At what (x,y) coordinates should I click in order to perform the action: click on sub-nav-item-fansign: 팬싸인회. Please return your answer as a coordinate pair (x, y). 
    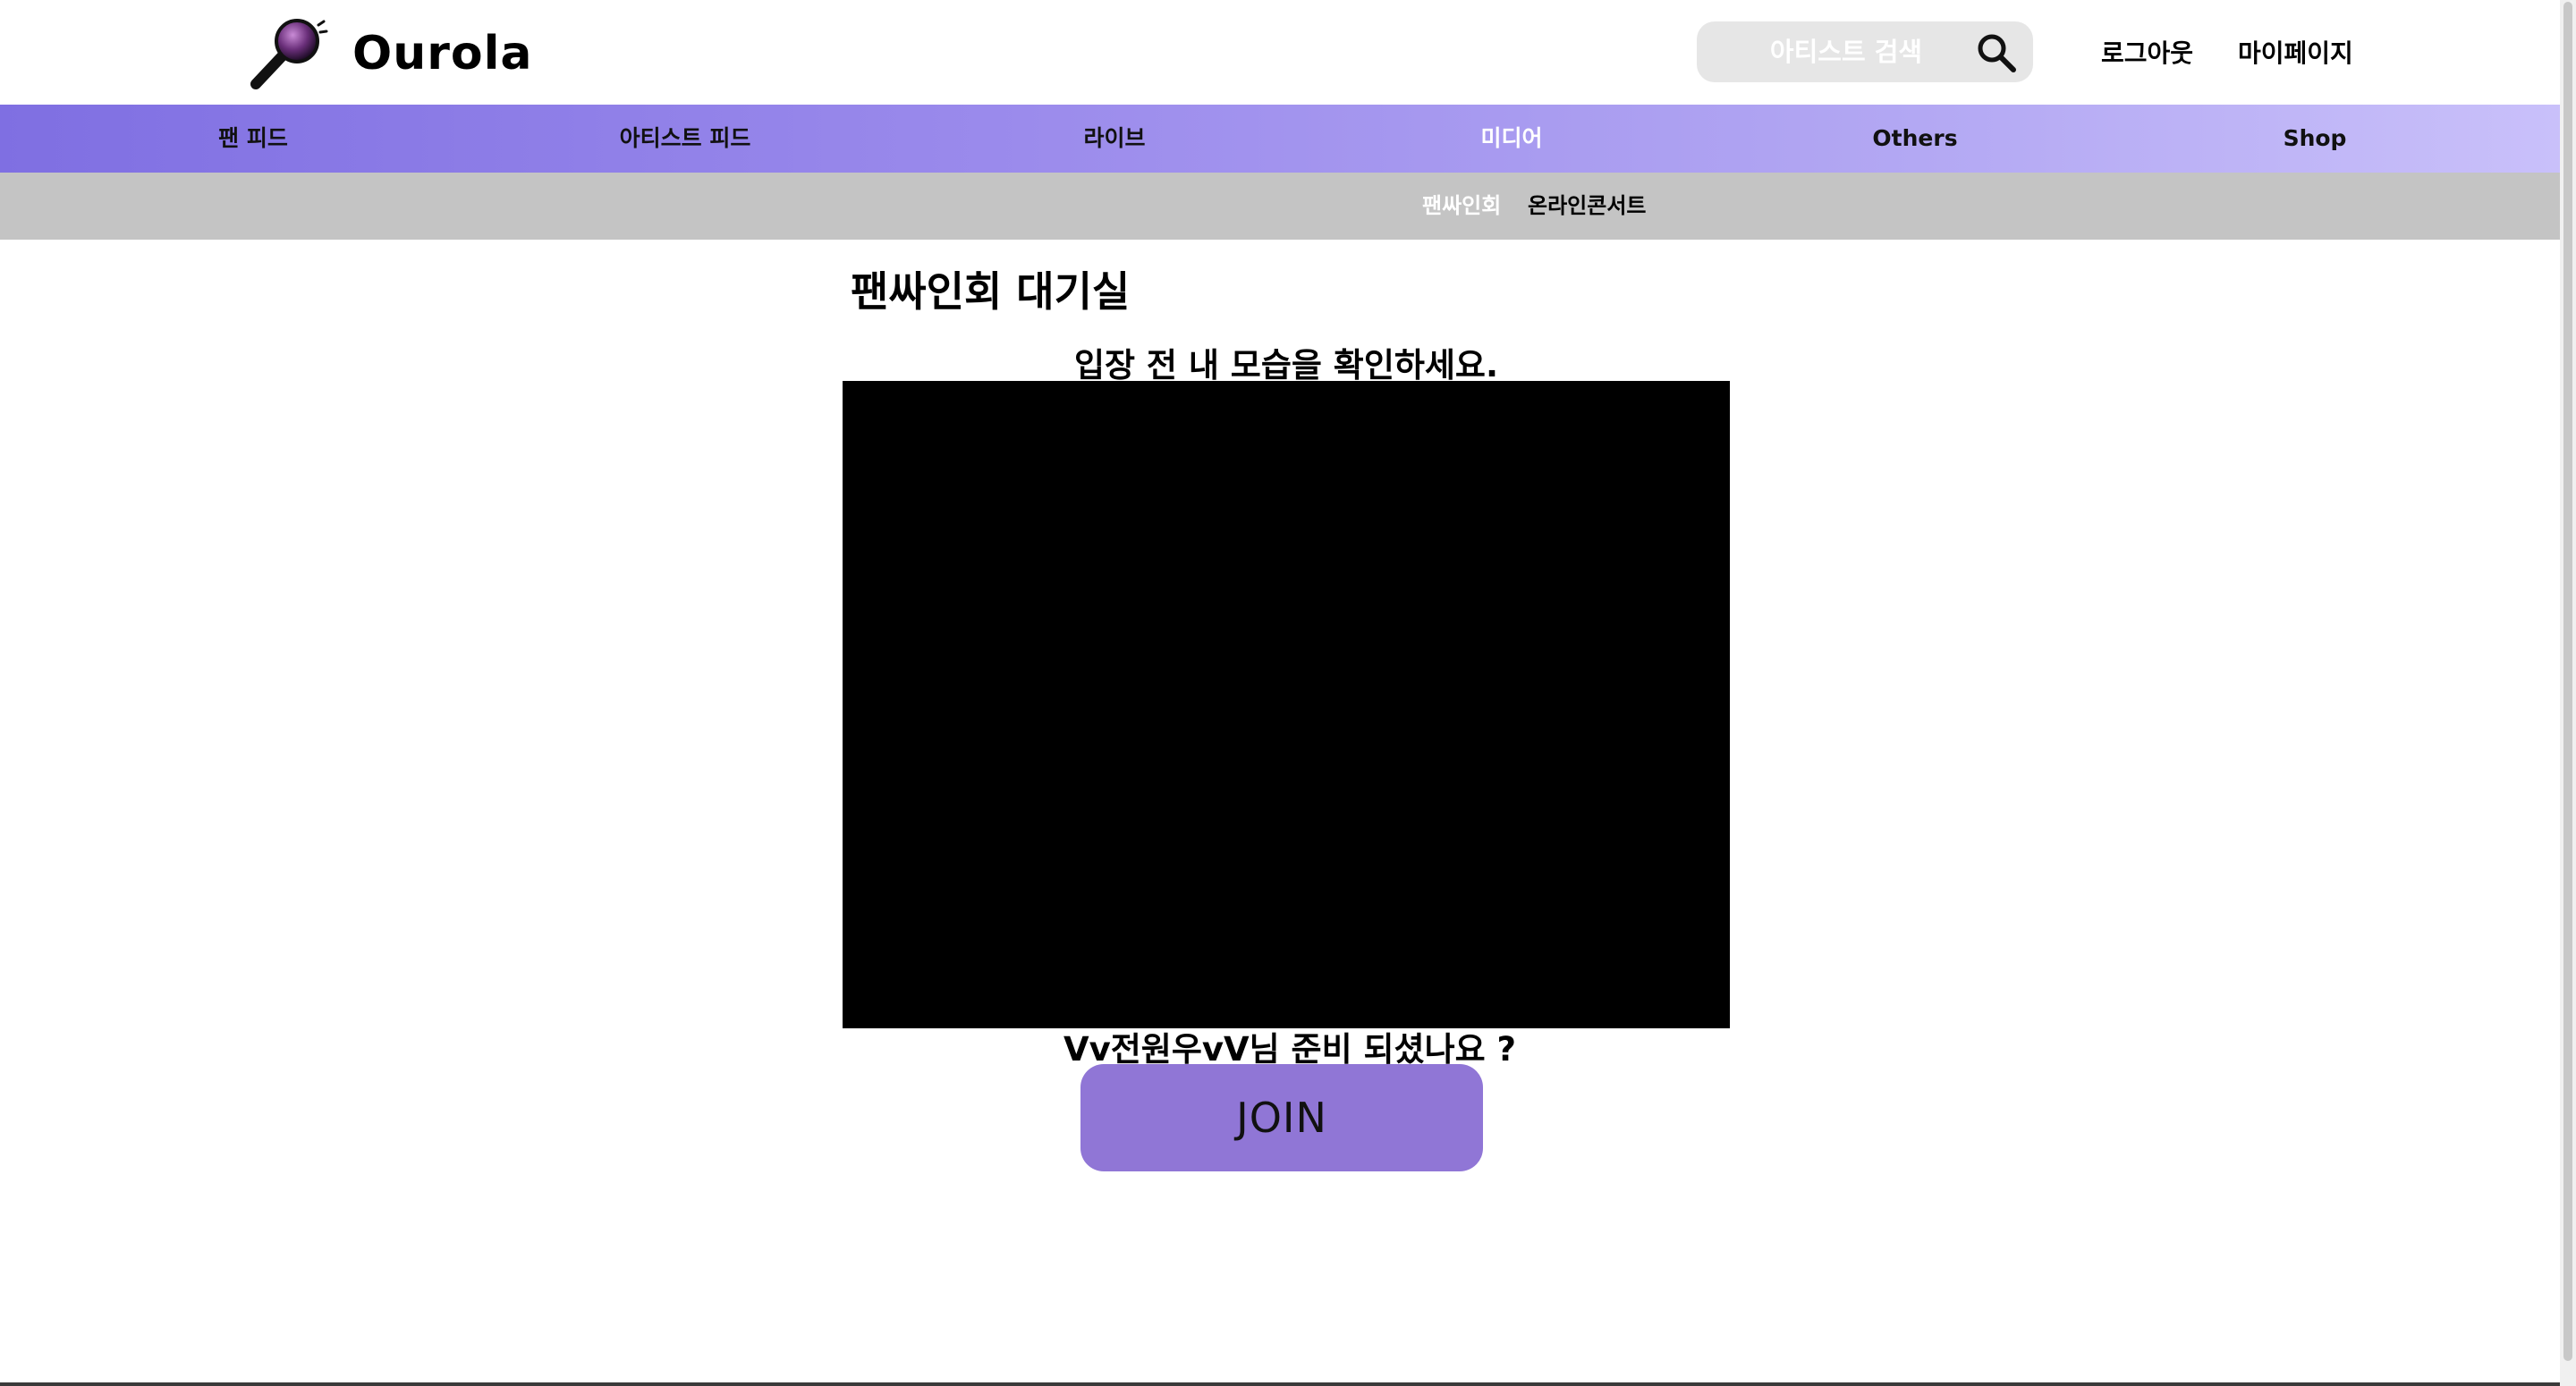
    Looking at the image, I should click on (1461, 206).